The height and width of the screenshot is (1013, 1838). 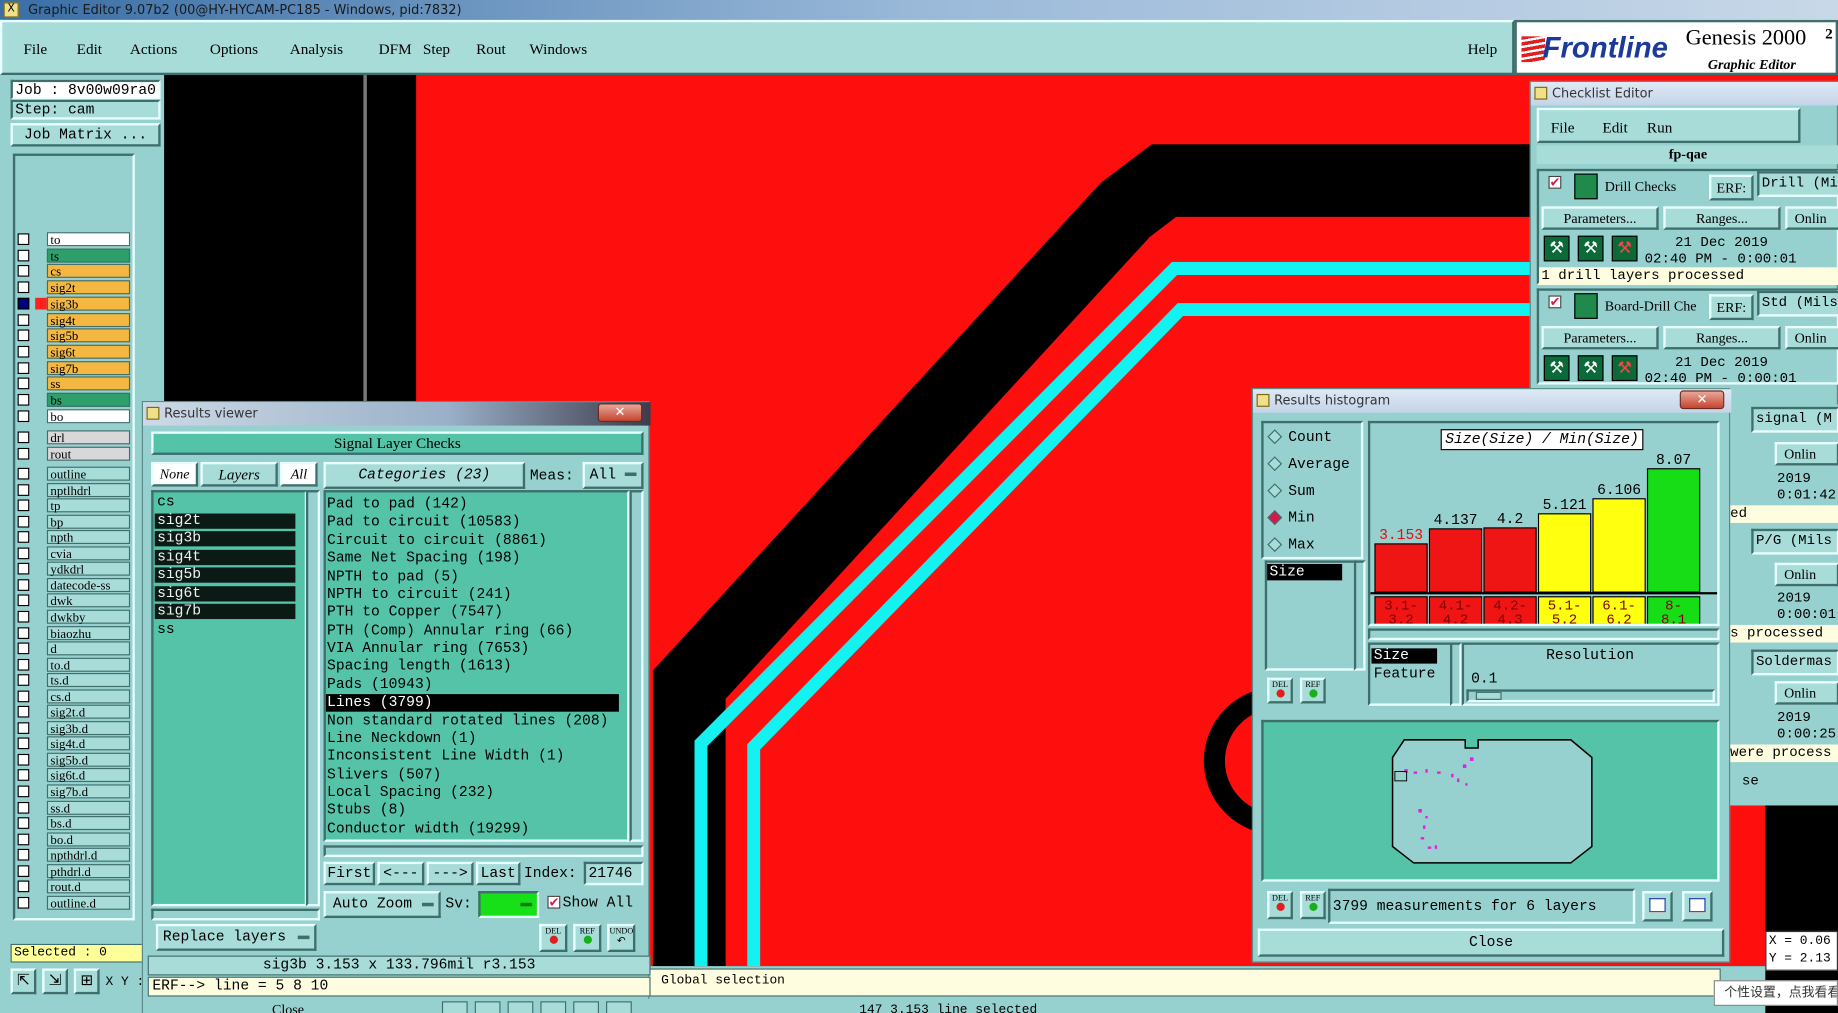 I want to click on slider-handle, so click(x=1488, y=695).